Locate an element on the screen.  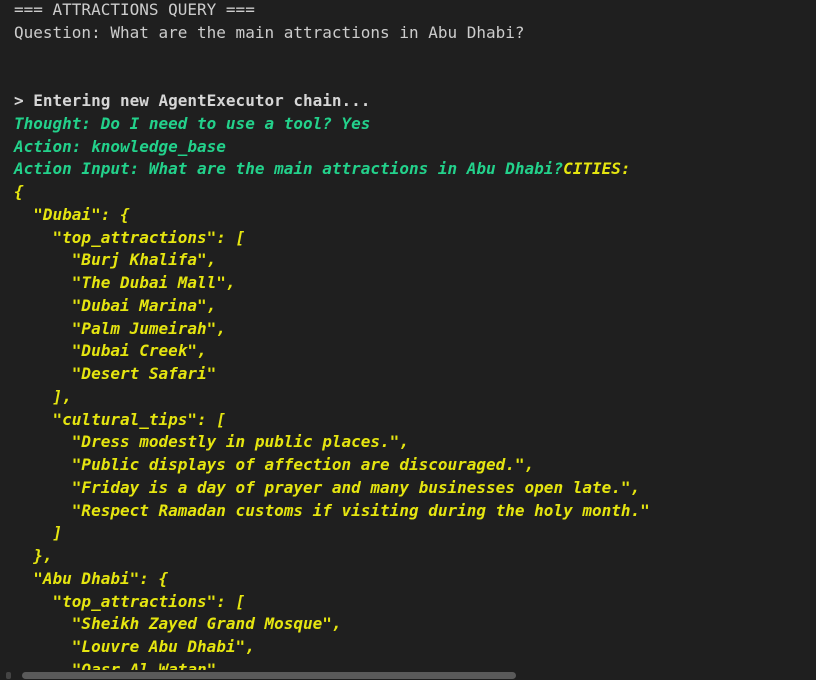
json-line: "cultural_tips": [ is located at coordinates (120, 419).